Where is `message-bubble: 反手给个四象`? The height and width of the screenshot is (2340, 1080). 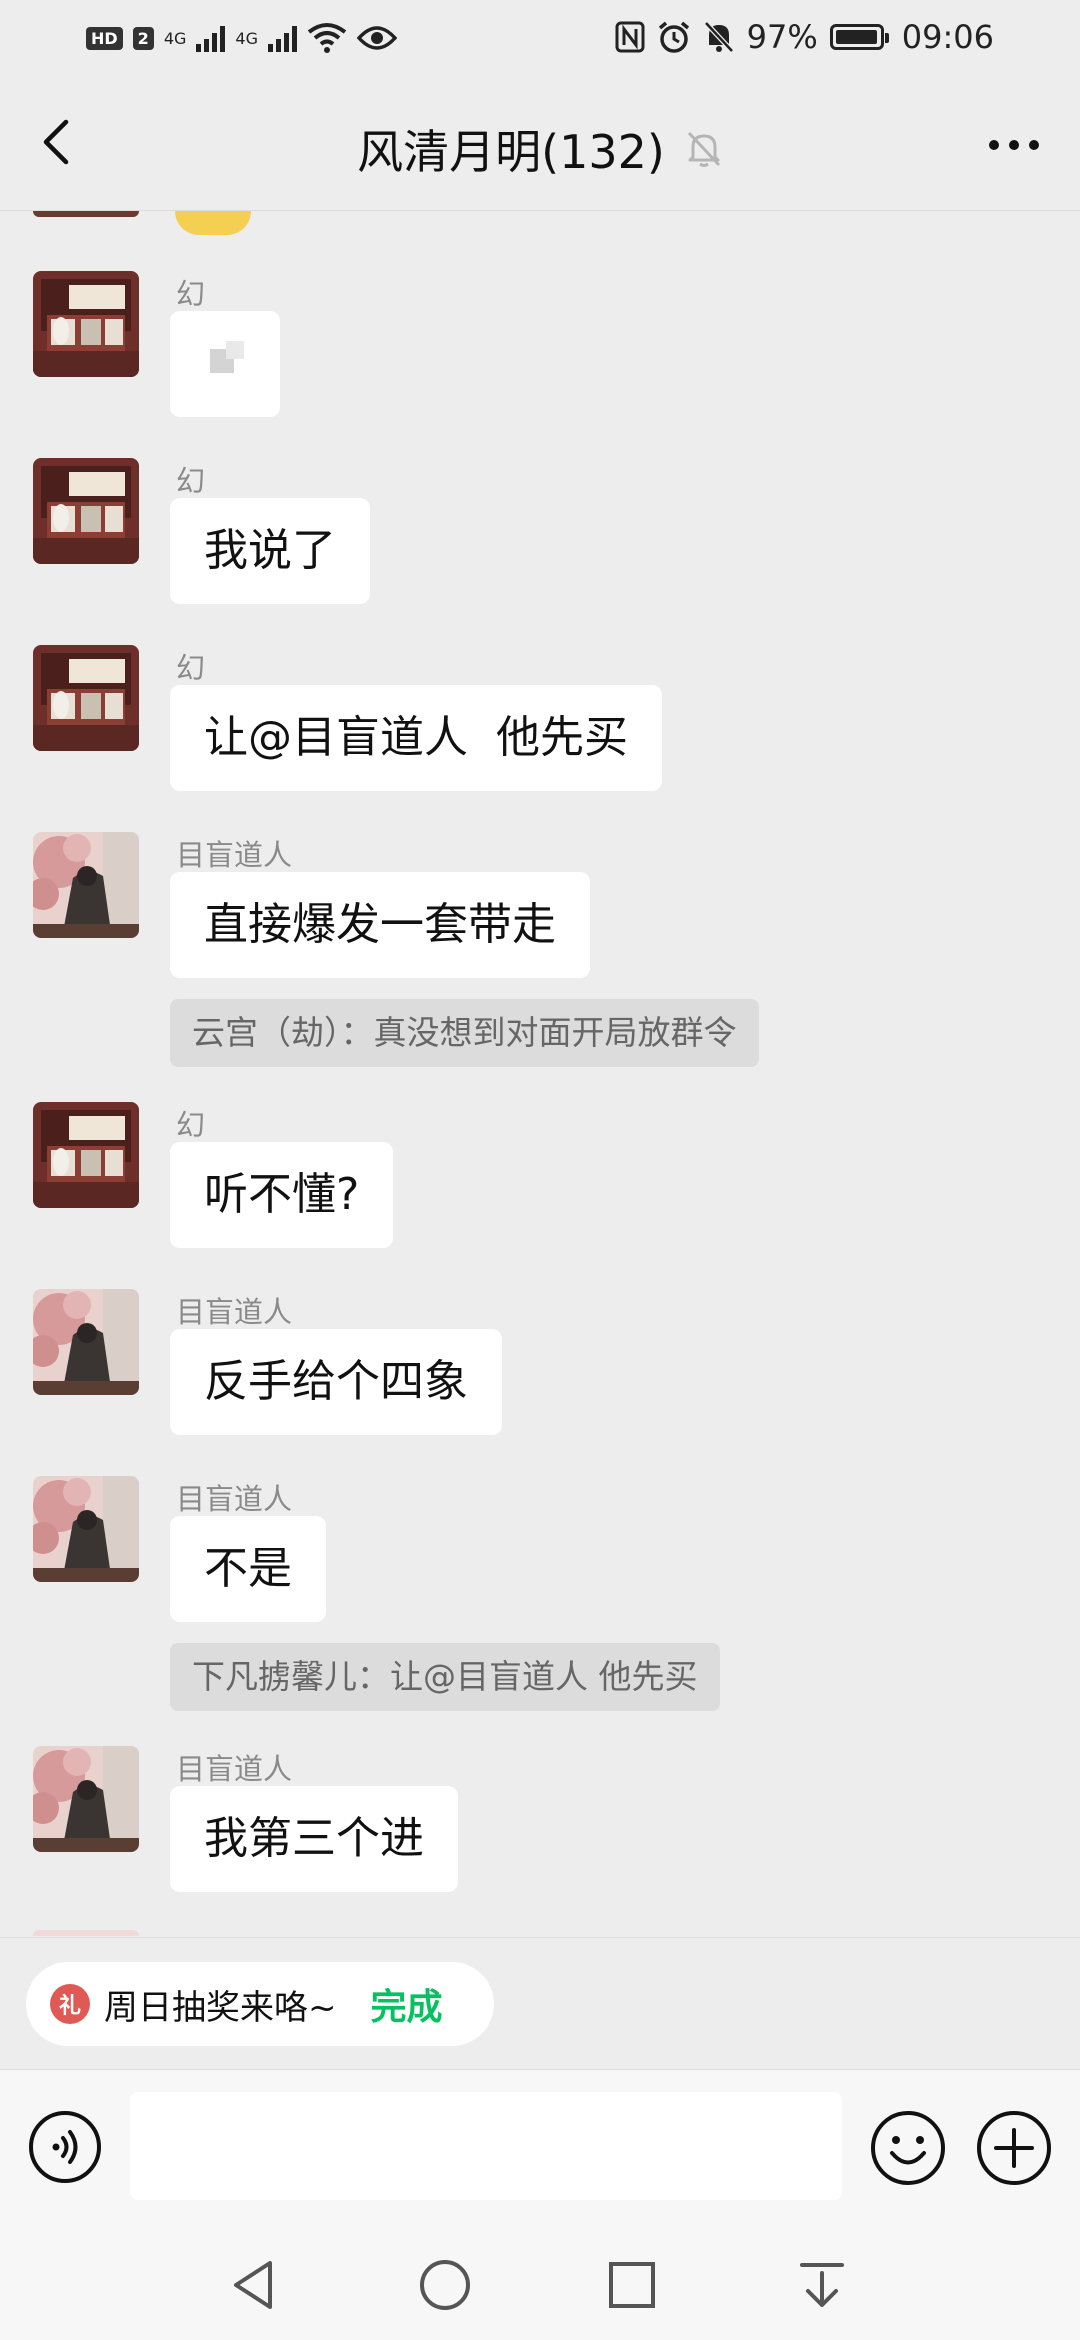 message-bubble: 反手给个四象 is located at coordinates (336, 1382).